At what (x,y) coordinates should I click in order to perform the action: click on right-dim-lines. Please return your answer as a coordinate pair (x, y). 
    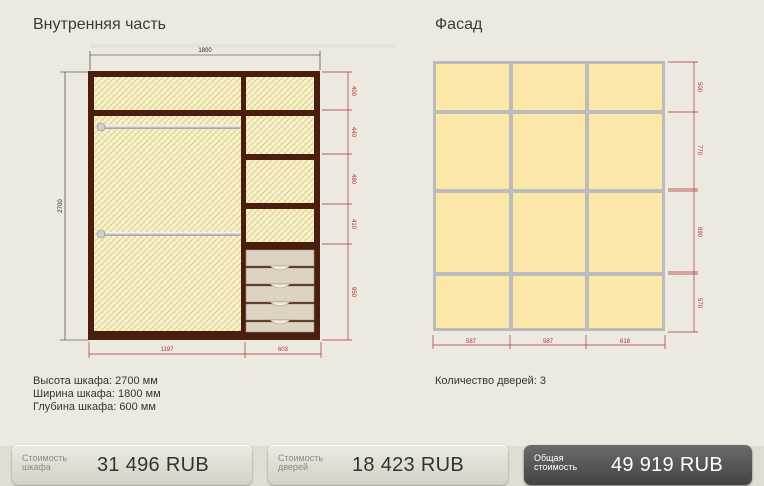
    Looking at the image, I should click on (337, 206).